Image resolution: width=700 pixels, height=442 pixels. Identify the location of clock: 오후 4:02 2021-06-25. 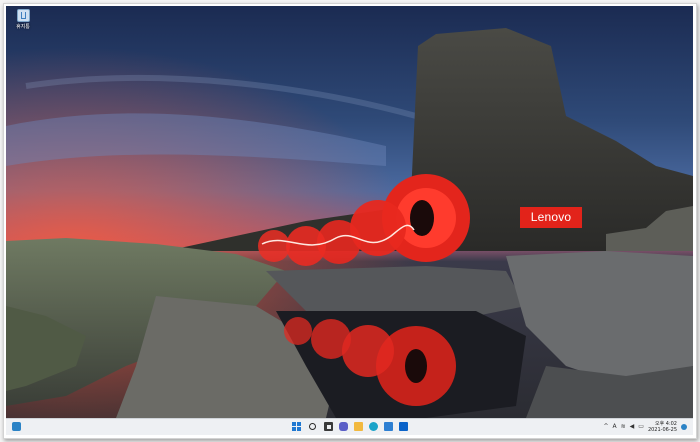
(662, 427).